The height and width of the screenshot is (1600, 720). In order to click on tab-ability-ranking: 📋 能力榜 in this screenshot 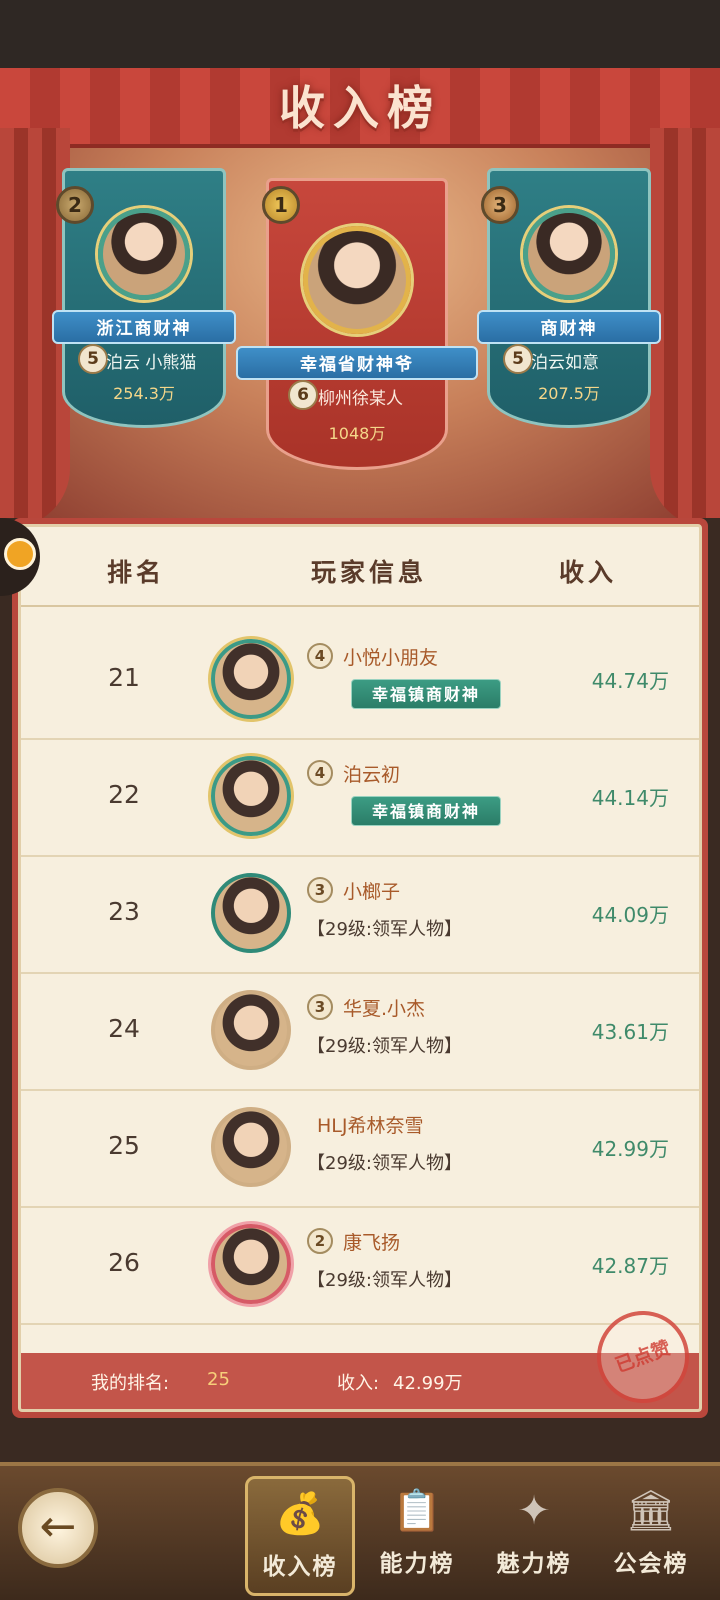, I will do `click(417, 1536)`.